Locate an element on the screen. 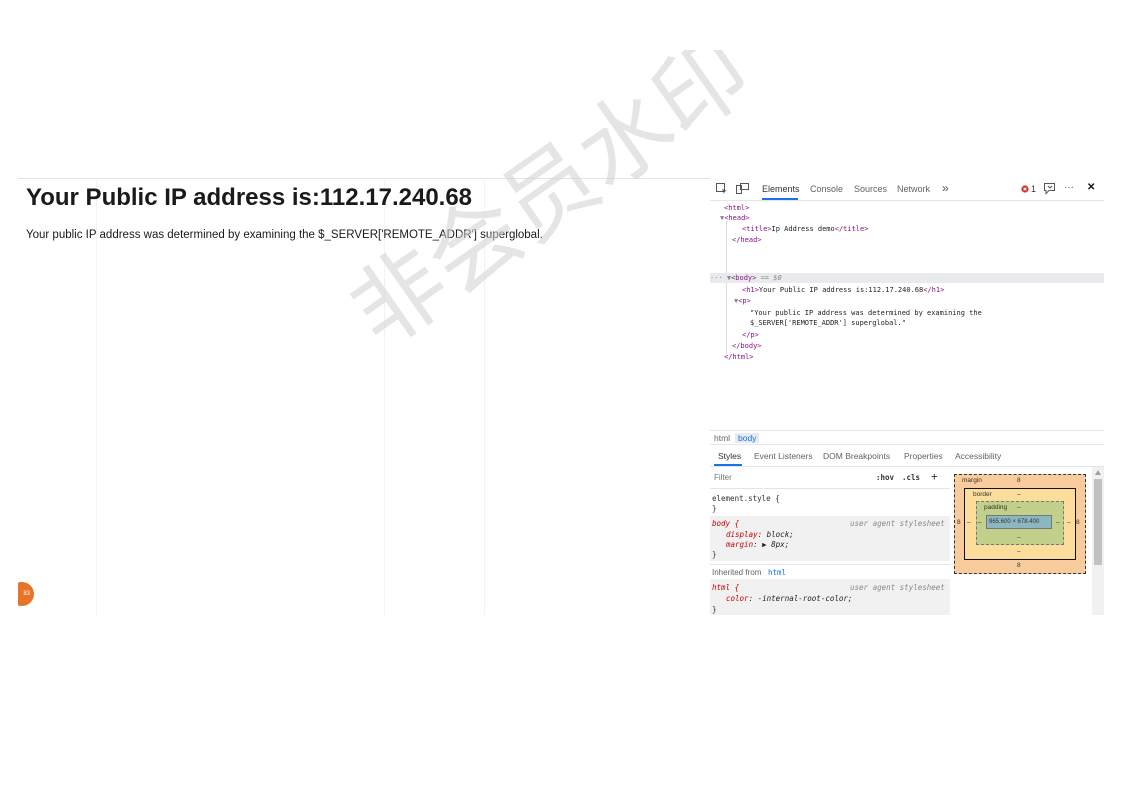  content-size: 965.600 × 678.400 is located at coordinates (1014, 522).